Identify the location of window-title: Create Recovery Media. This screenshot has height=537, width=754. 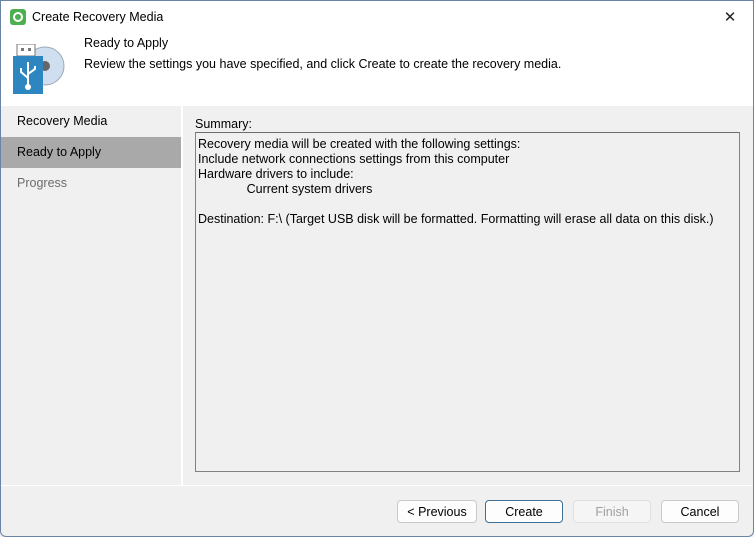
(98, 16).